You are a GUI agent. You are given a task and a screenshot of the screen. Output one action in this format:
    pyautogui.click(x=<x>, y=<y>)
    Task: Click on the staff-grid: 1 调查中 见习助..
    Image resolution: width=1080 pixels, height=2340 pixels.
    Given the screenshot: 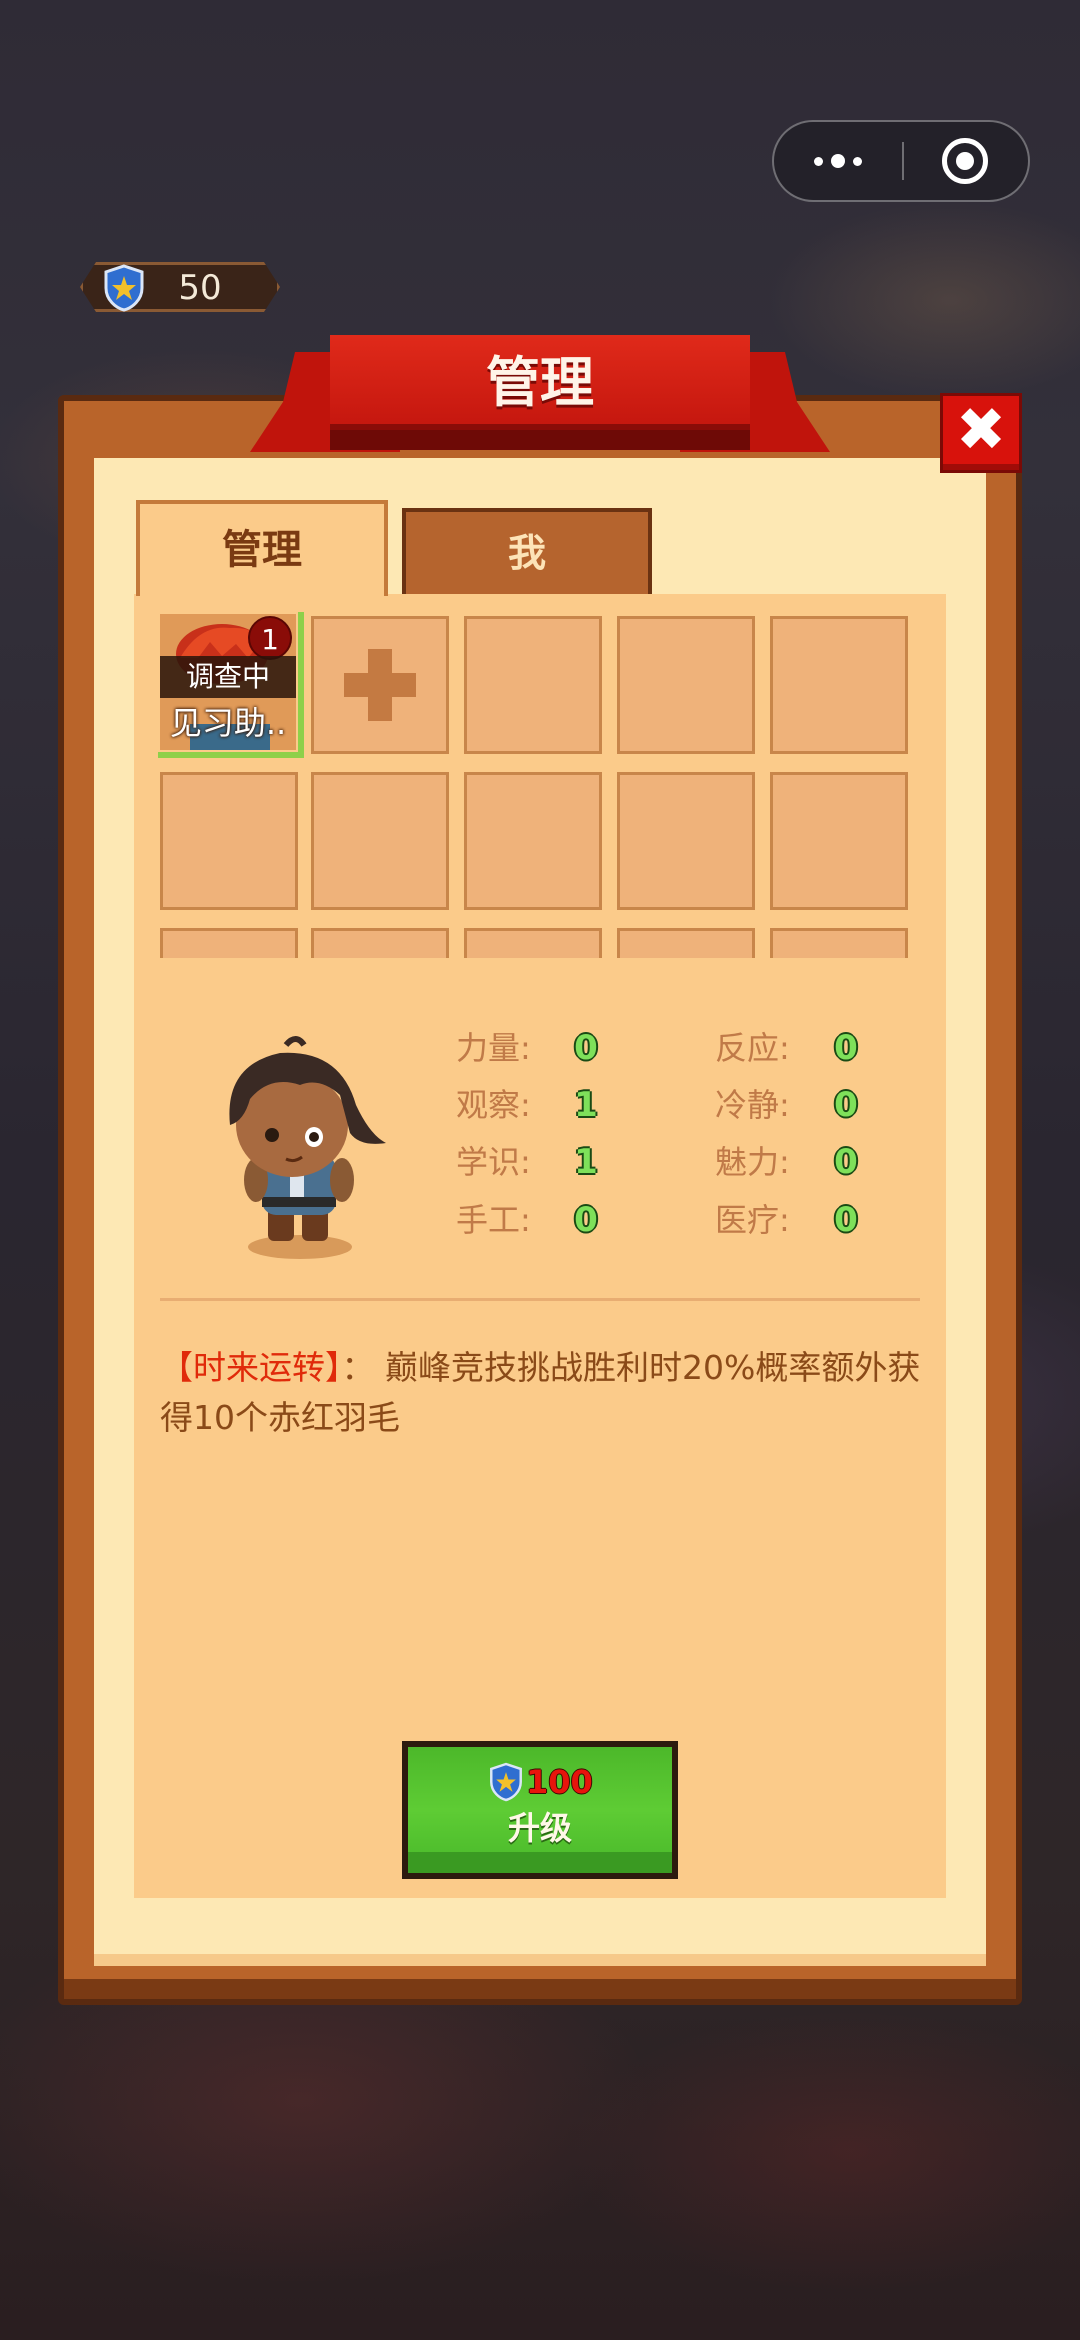 What is the action you would take?
    pyautogui.click(x=538, y=785)
    